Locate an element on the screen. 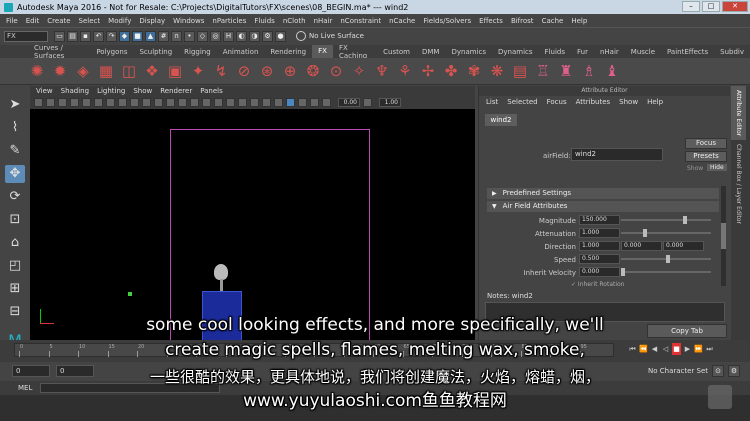  attenuation-slider is located at coordinates (666, 233).